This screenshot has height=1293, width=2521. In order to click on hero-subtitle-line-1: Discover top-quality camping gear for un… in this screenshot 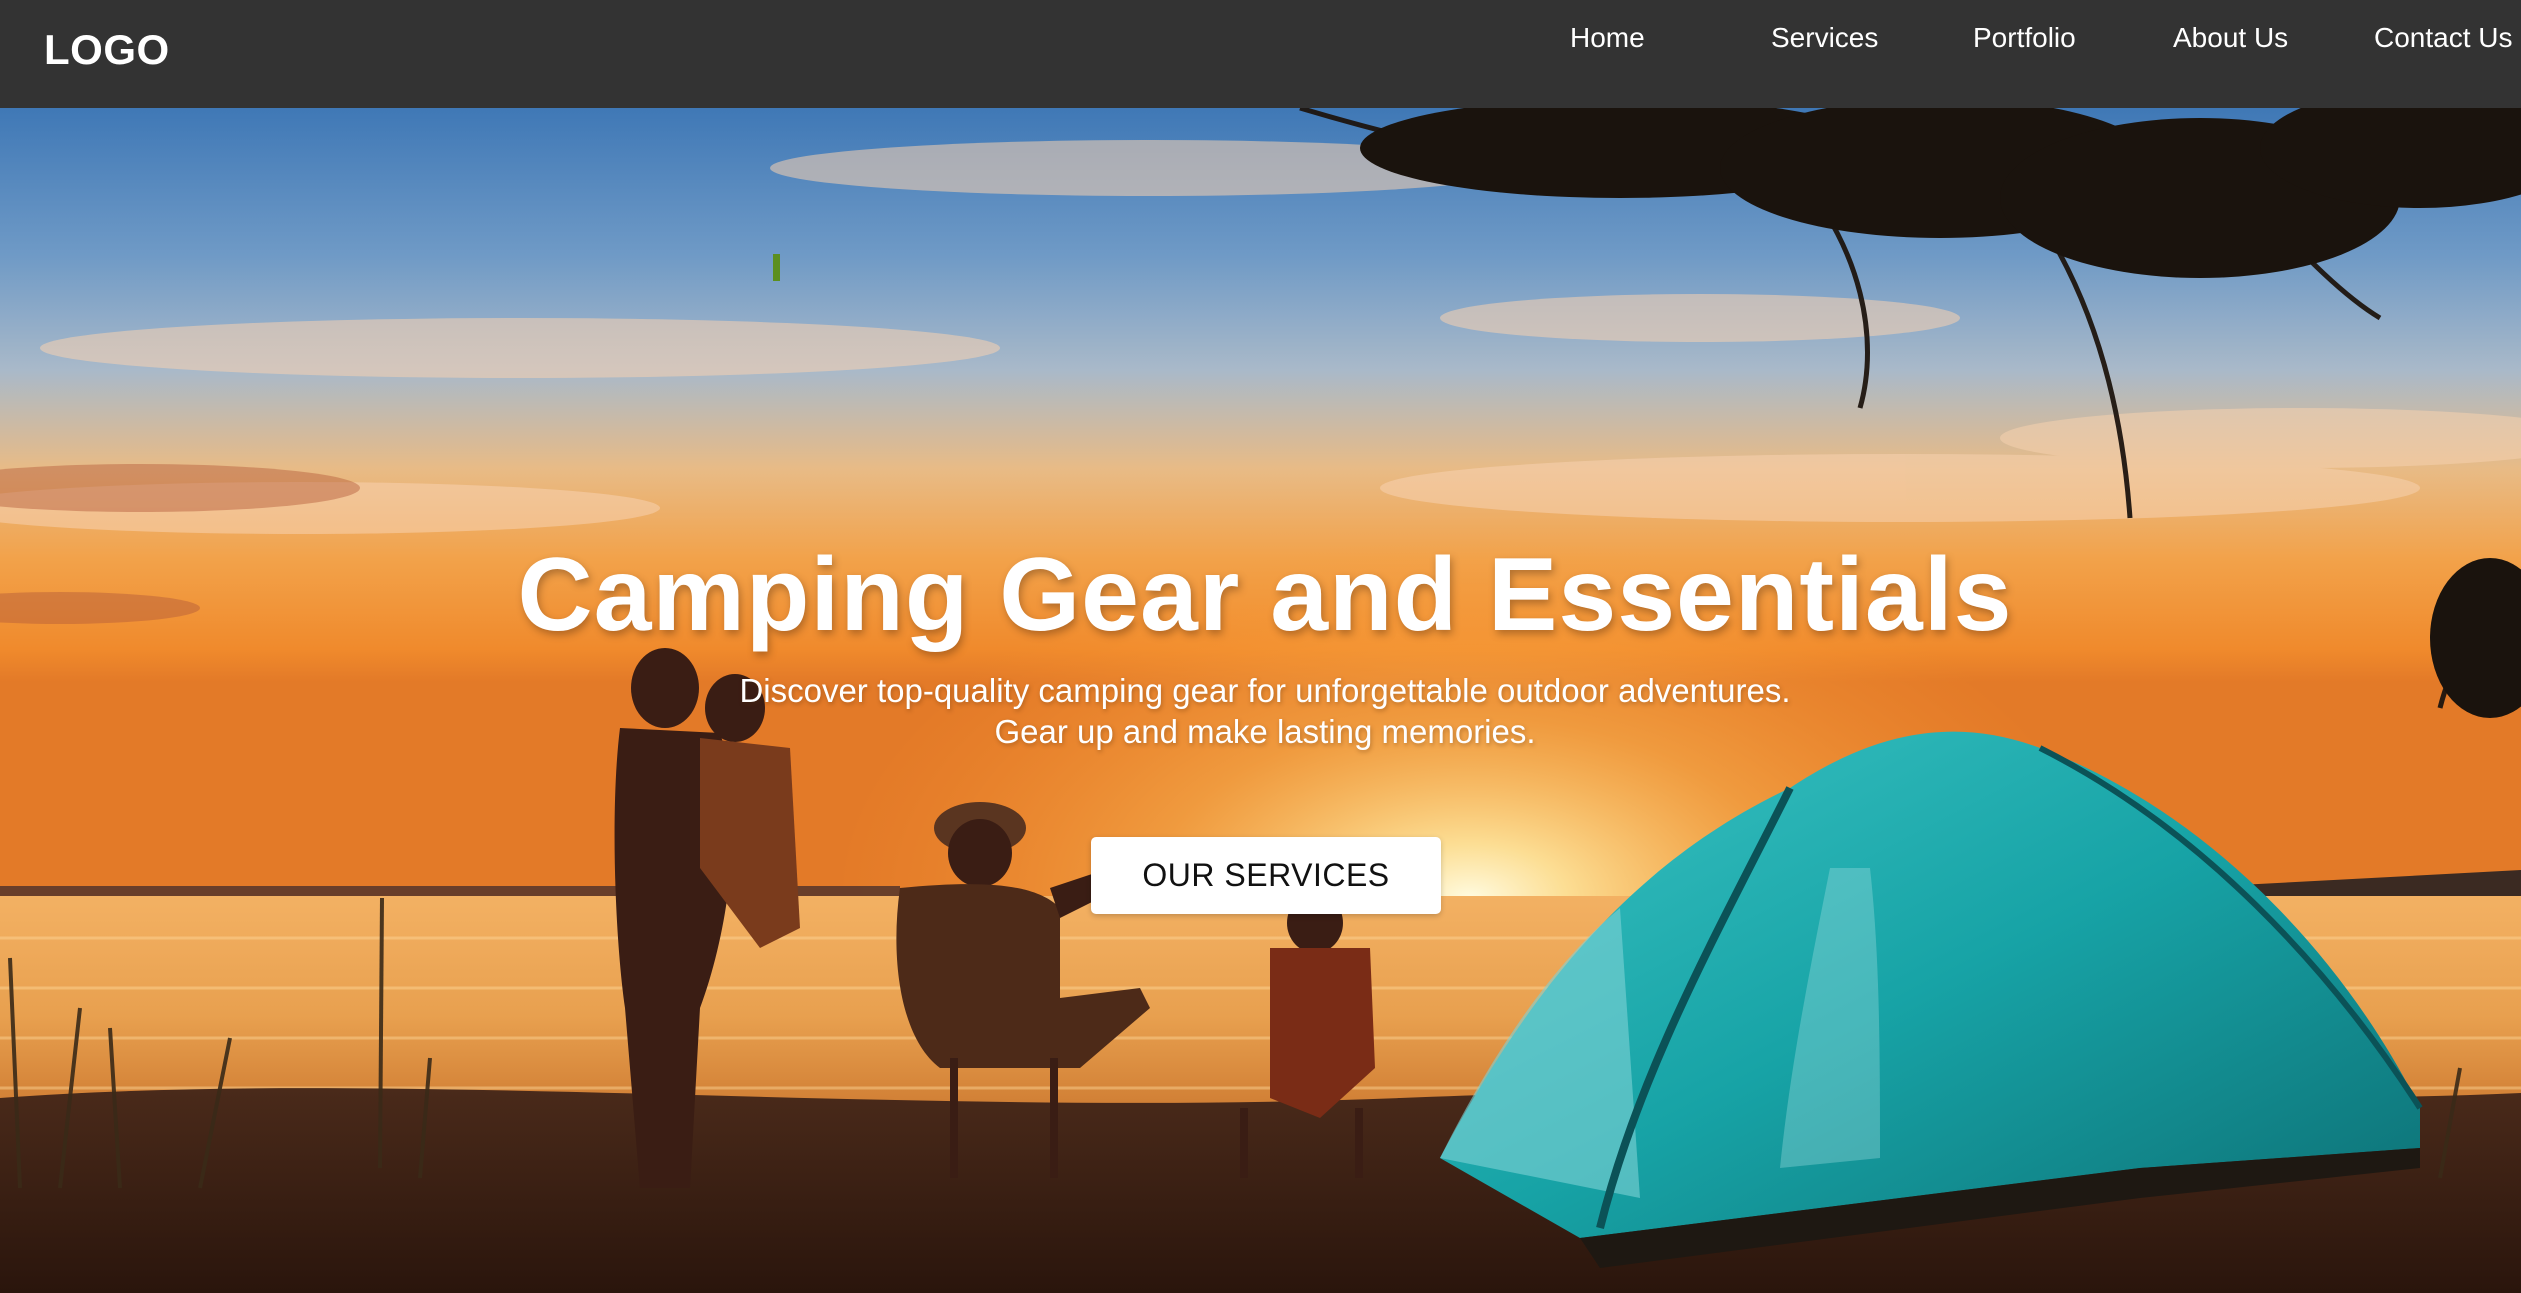, I will do `click(1265, 690)`.